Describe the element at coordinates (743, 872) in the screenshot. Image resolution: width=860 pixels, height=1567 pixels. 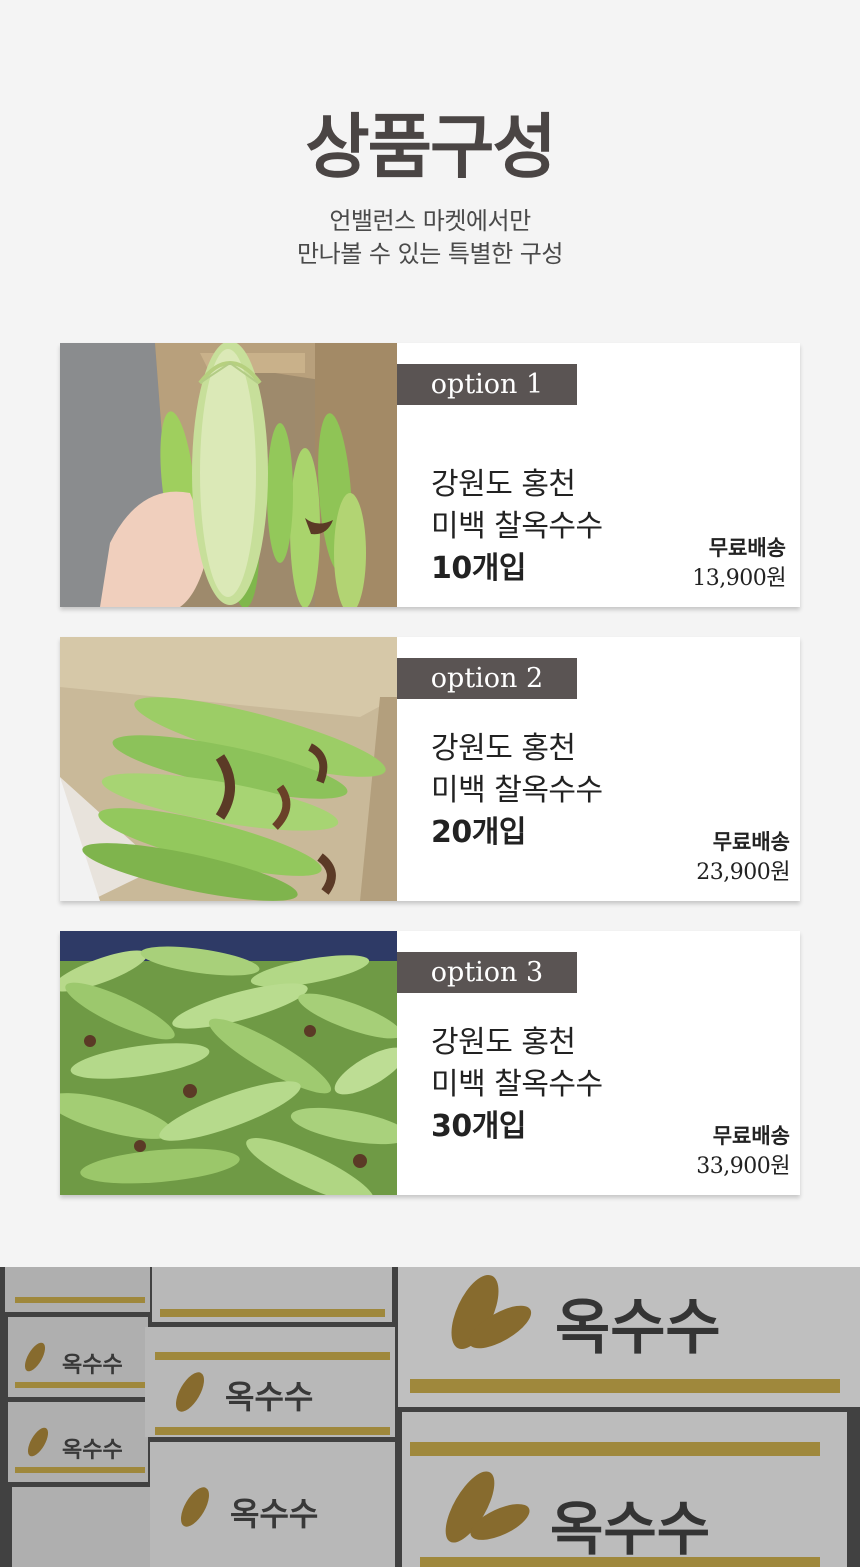
I see `price: 23,900원` at that location.